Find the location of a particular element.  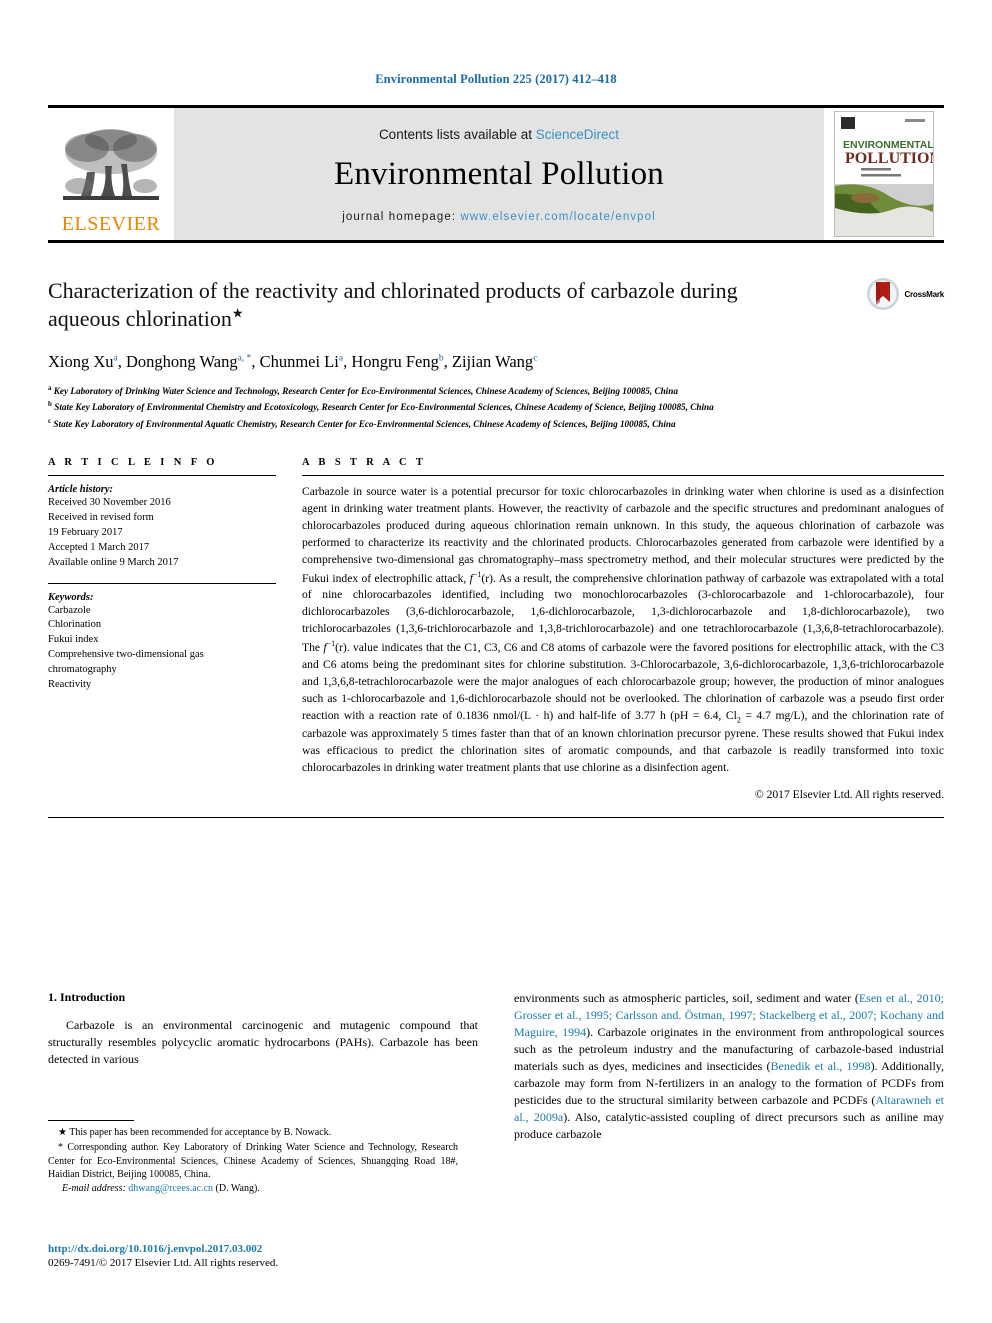

crossmark-label: CrossMark is located at coordinates (924, 294).